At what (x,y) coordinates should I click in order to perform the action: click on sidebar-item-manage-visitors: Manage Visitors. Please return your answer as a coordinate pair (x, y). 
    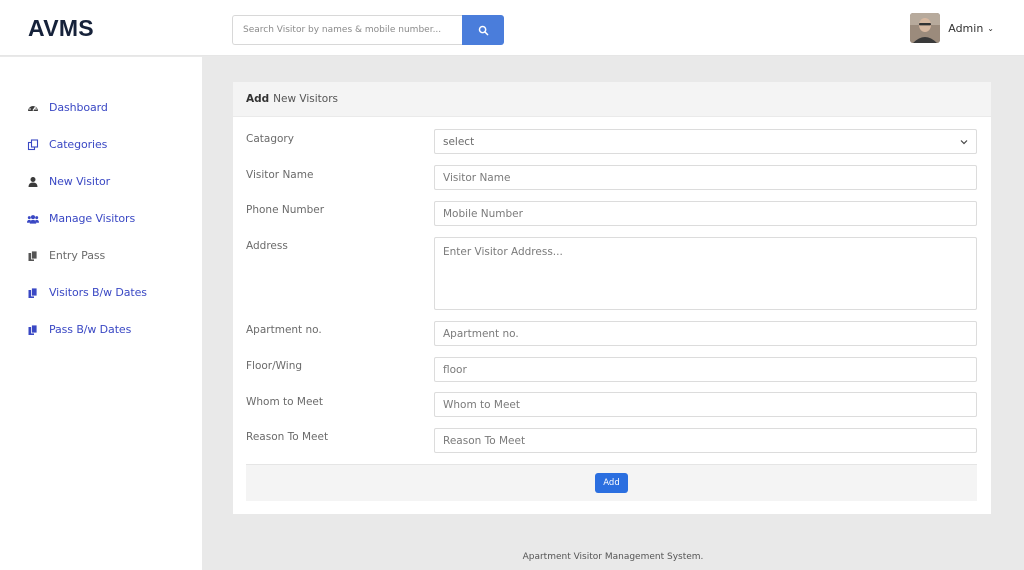
    Looking at the image, I should click on (101, 218).